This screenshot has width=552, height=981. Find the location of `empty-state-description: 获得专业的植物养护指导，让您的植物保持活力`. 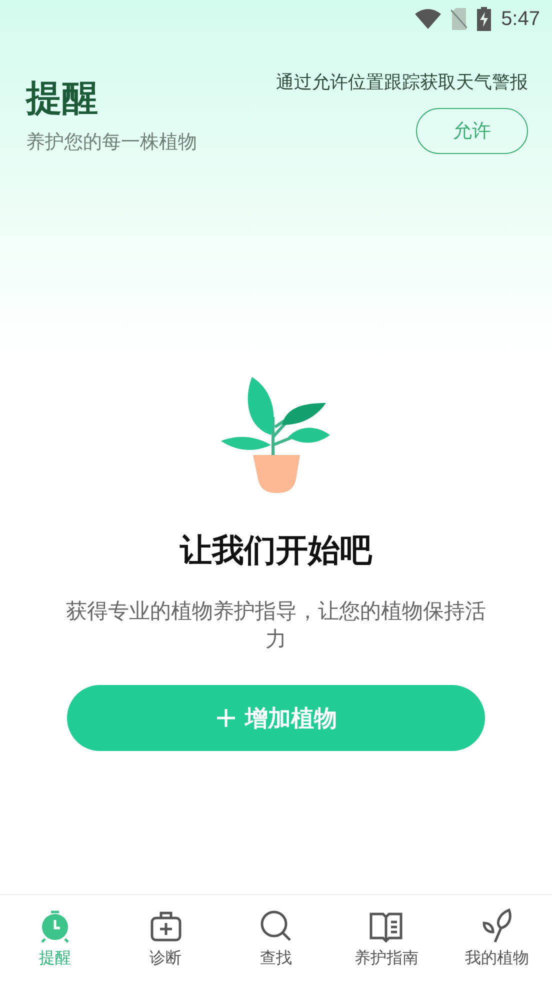

empty-state-description: 获得专业的植物养护指导，让您的植物保持活力 is located at coordinates (276, 625).